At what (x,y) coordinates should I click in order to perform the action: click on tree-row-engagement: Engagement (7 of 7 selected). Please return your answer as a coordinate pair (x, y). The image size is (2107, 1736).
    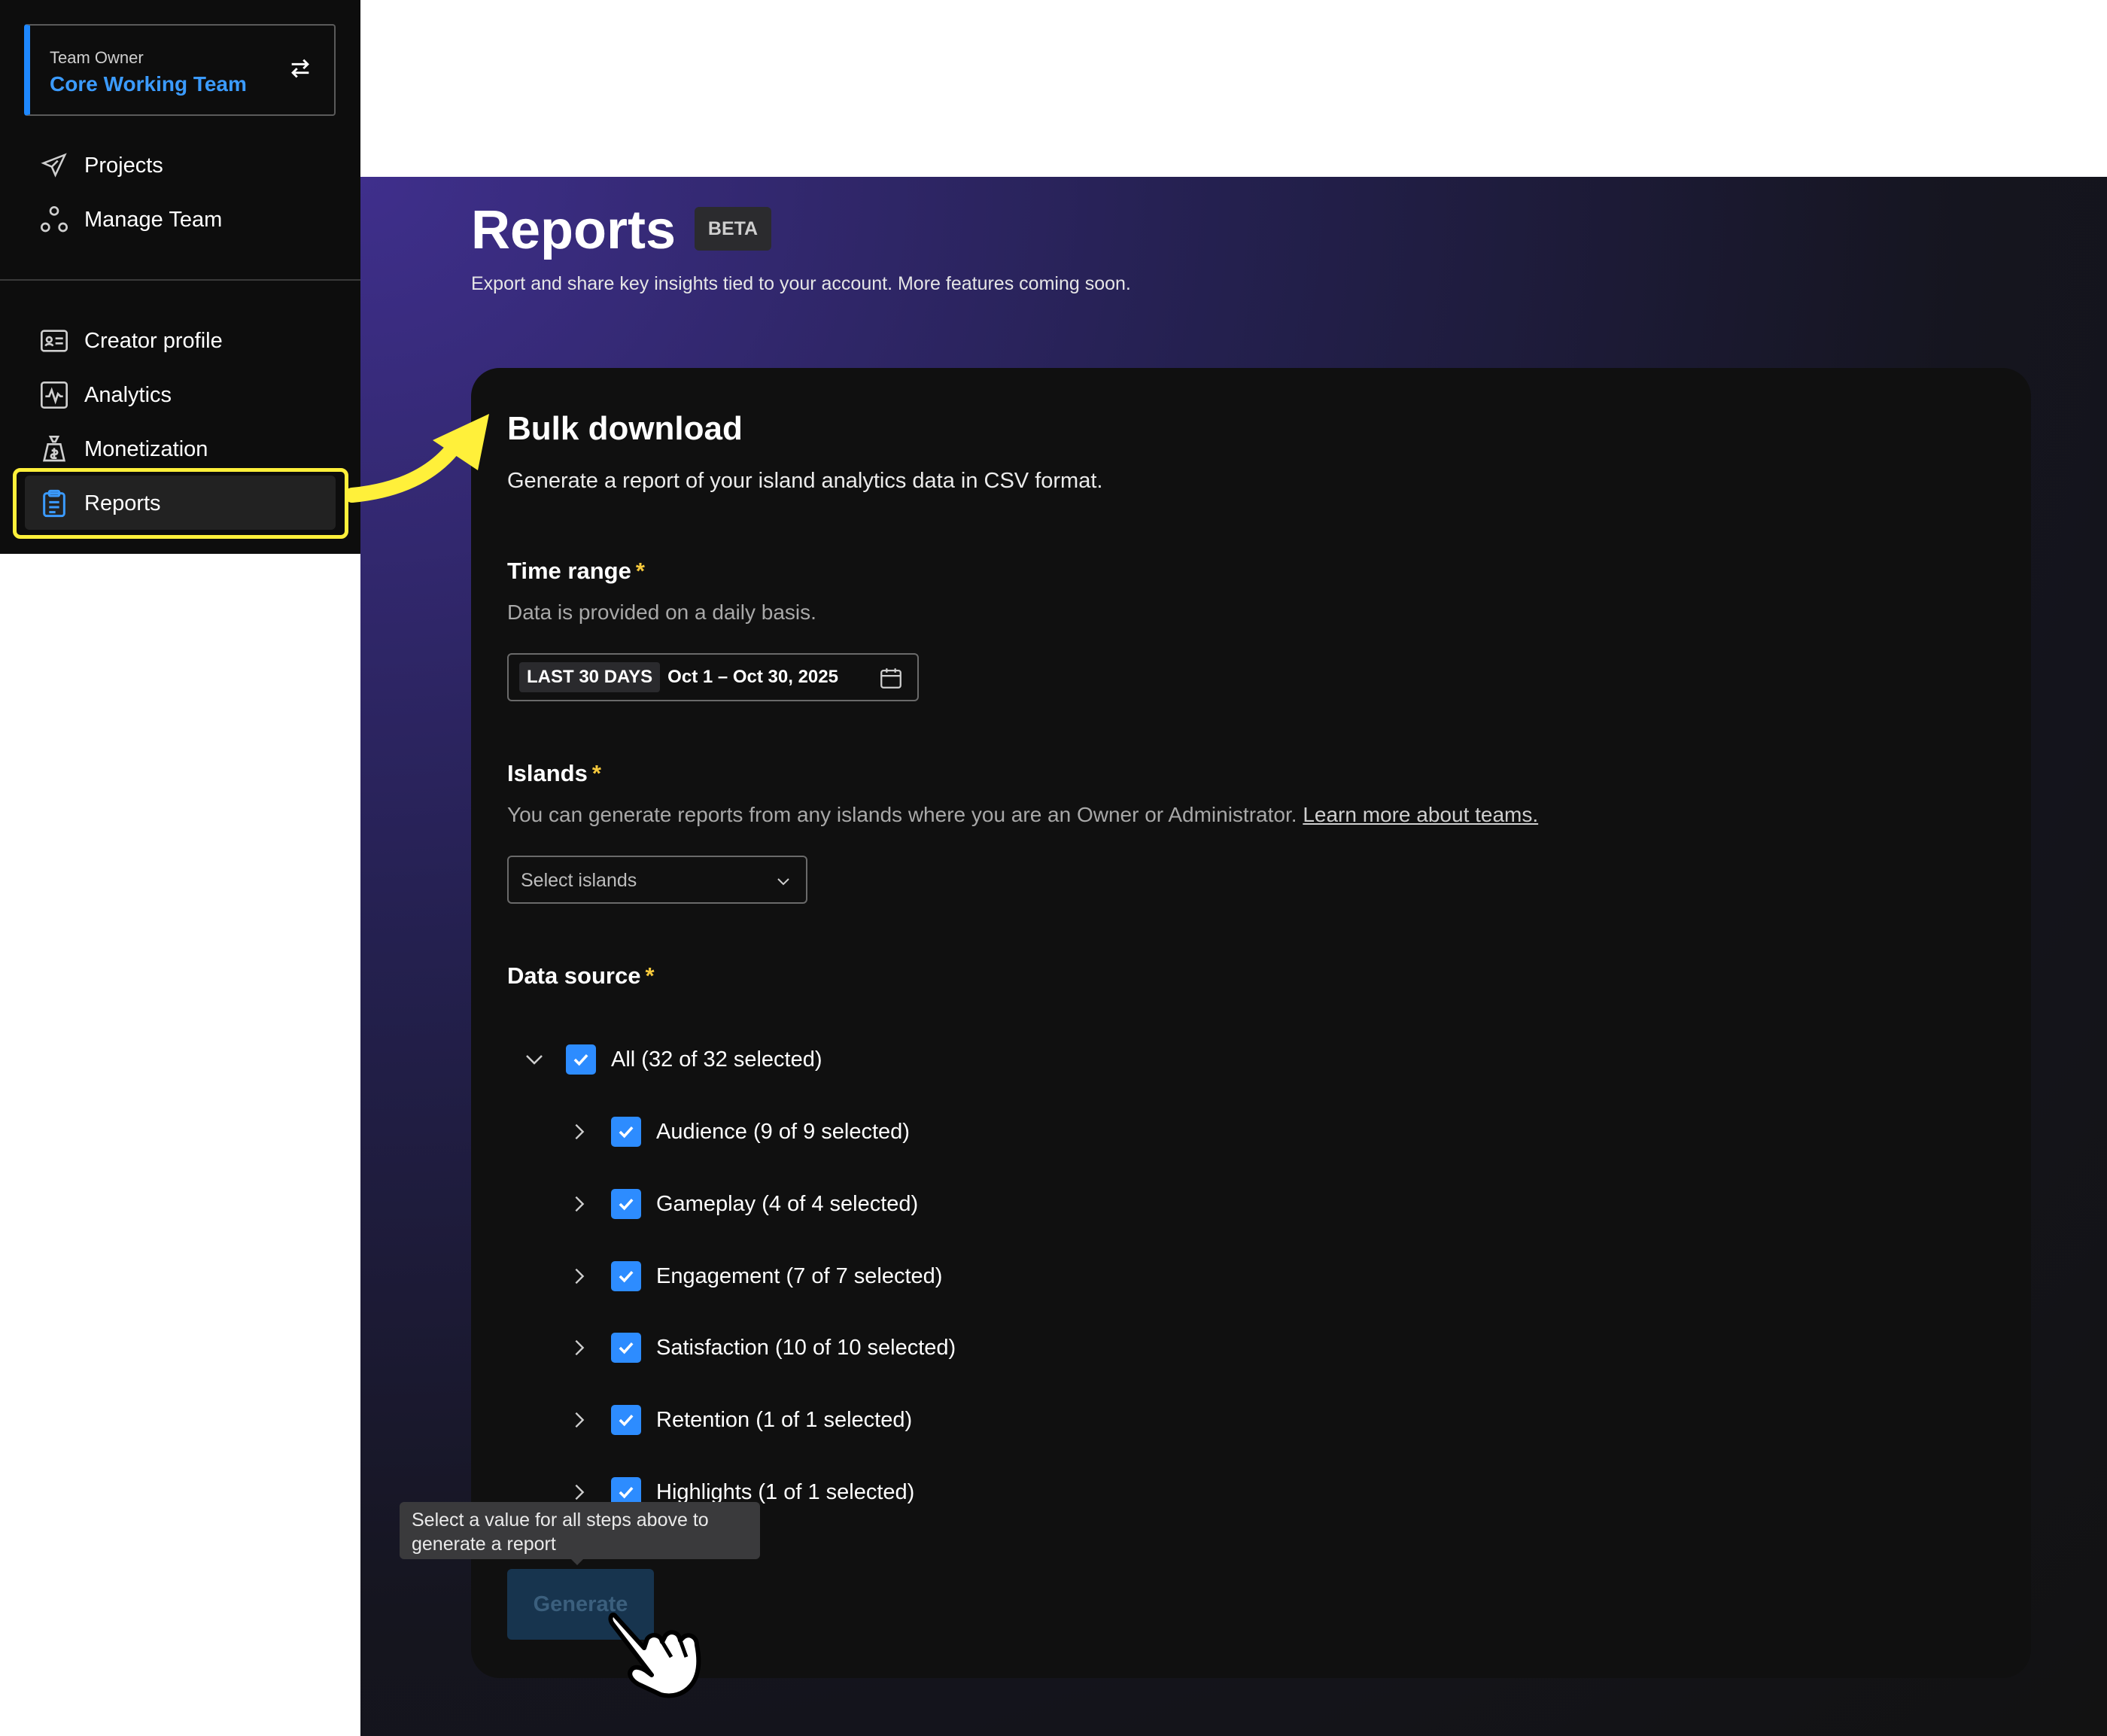
    Looking at the image, I should click on (754, 1276).